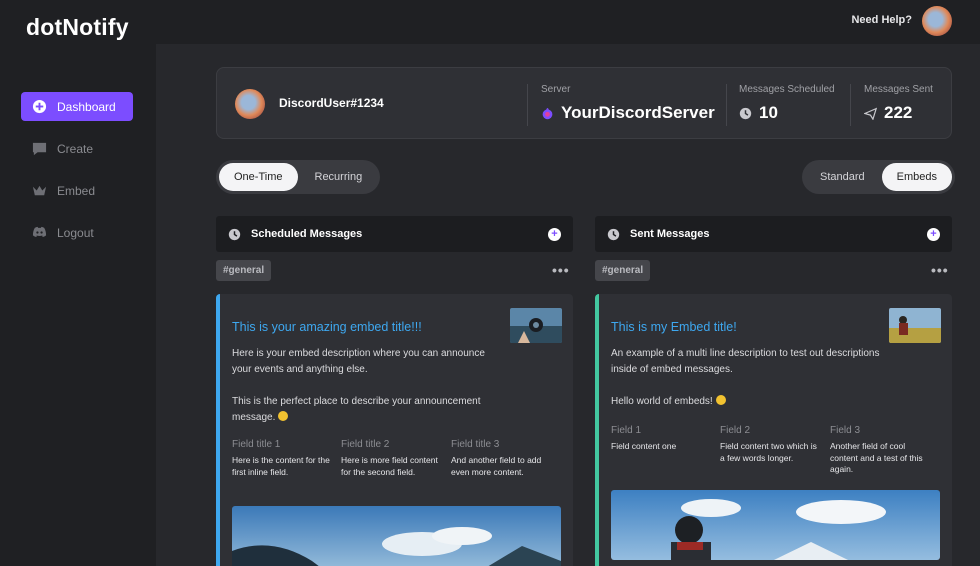 Image resolution: width=980 pixels, height=566 pixels. What do you see at coordinates (842, 177) in the screenshot?
I see `tab-standard: Standard` at bounding box center [842, 177].